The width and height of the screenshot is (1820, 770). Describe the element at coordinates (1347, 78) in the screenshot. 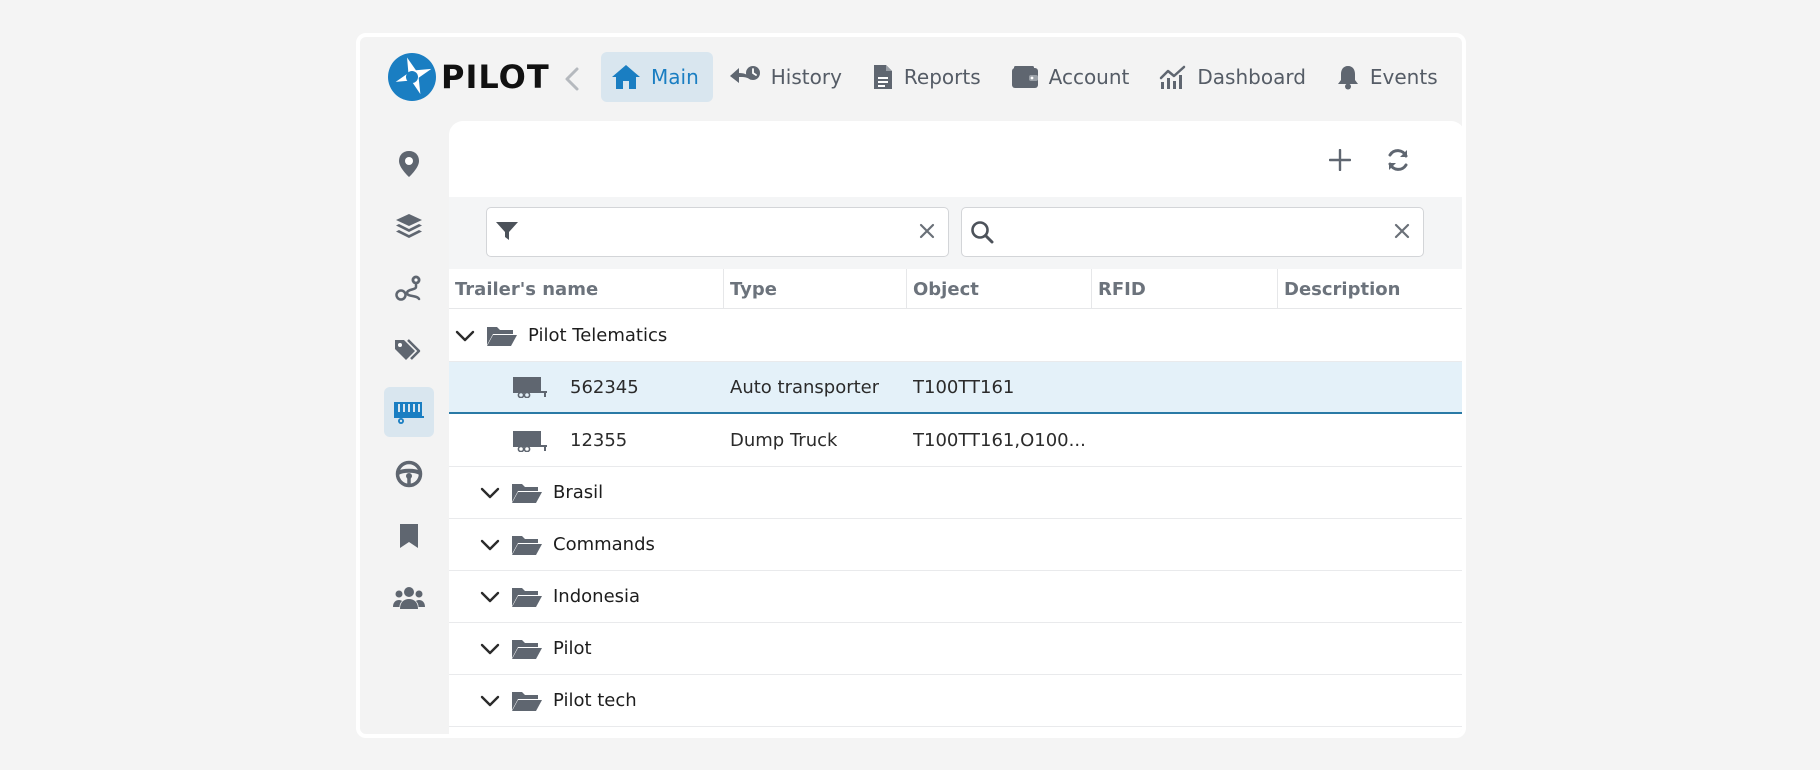

I see `bell-icon` at that location.